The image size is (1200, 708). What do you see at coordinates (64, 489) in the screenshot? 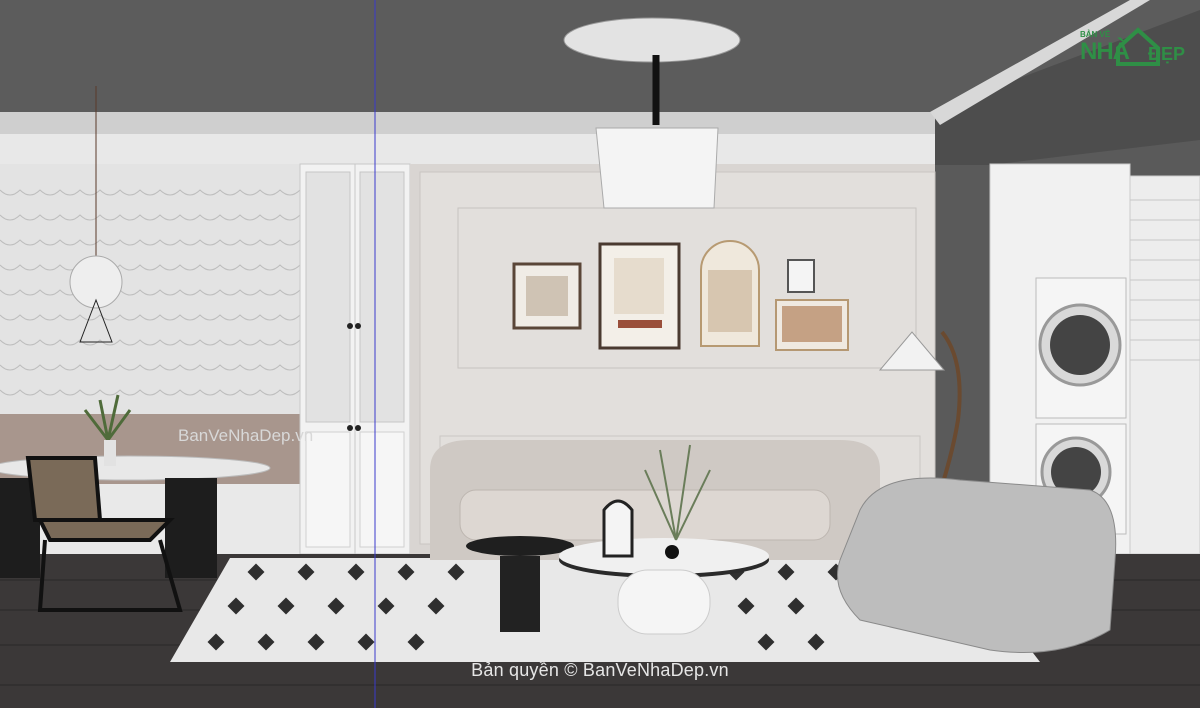
I see `cane-chair` at bounding box center [64, 489].